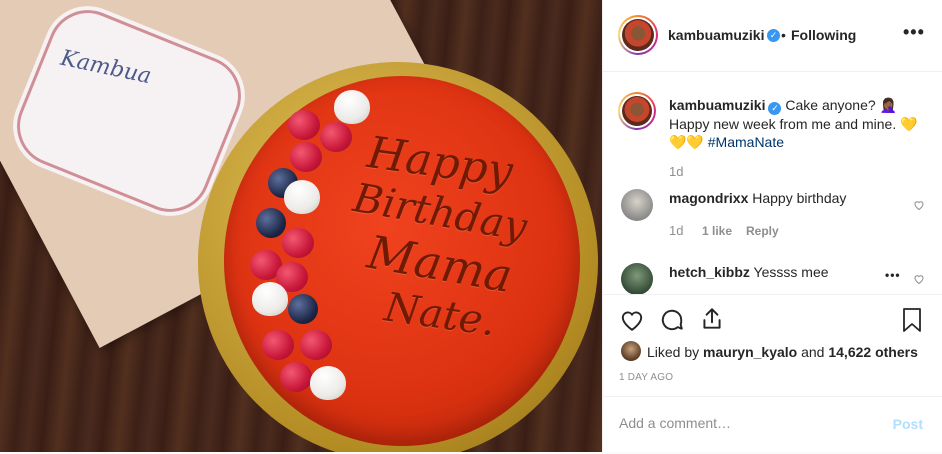  Describe the element at coordinates (908, 424) in the screenshot. I see `post-comment-button: Post` at that location.